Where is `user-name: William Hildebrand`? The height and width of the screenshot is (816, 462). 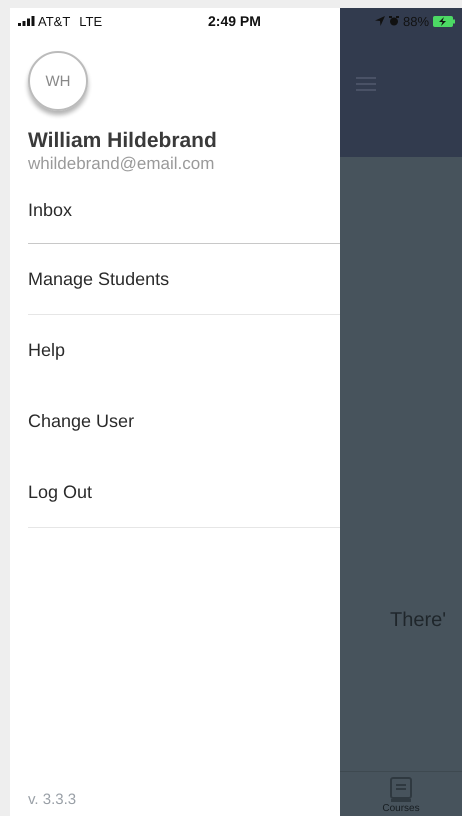 user-name: William Hildebrand is located at coordinates (123, 141).